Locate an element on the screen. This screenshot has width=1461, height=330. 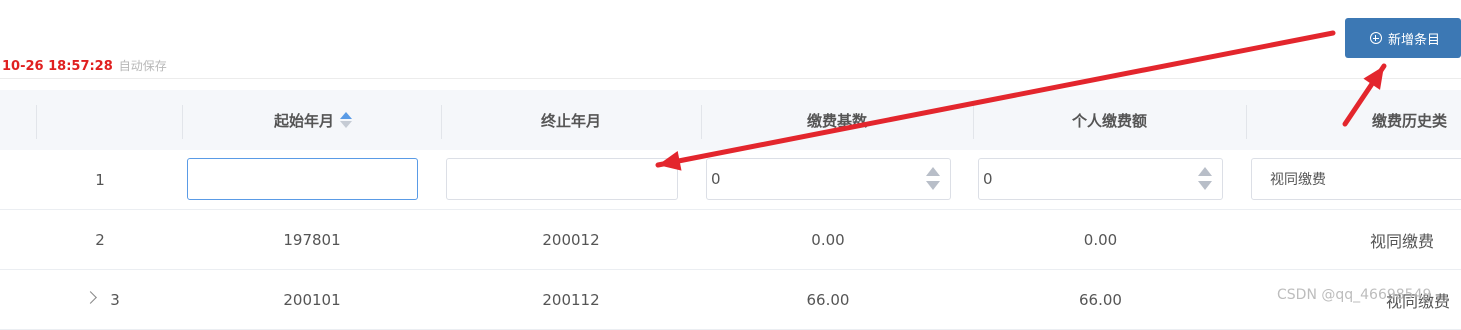
row-index: 2 is located at coordinates (100, 240).